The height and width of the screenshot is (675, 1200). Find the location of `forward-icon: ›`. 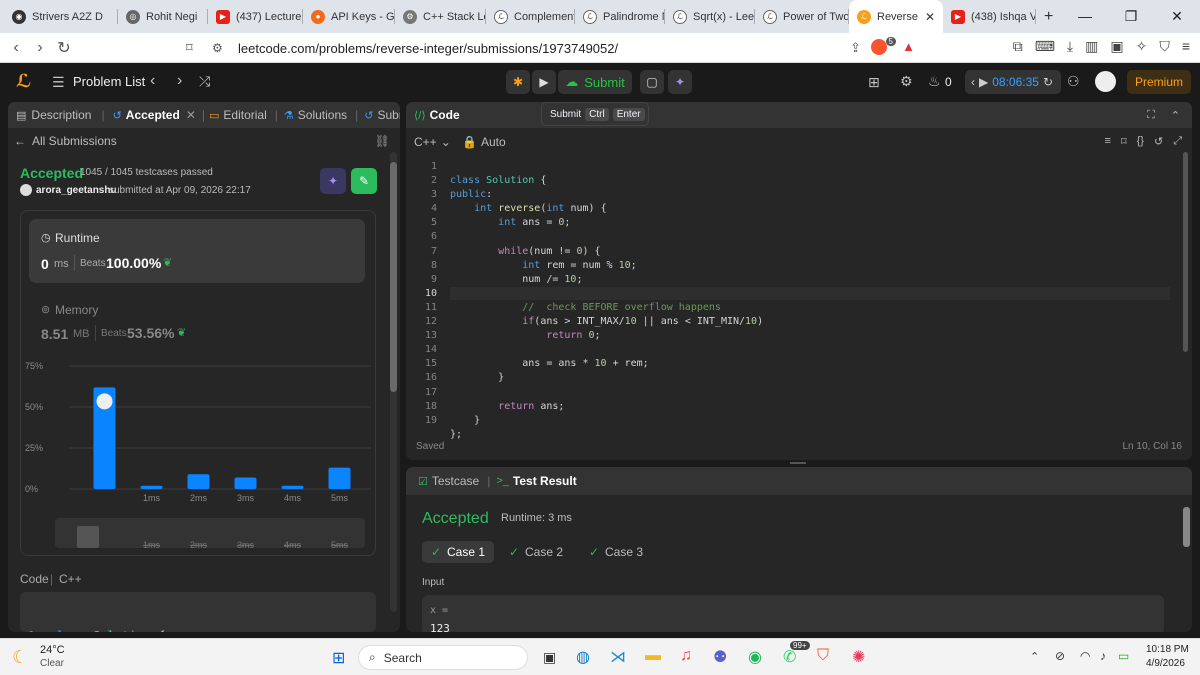

forward-icon: › is located at coordinates (40, 48).